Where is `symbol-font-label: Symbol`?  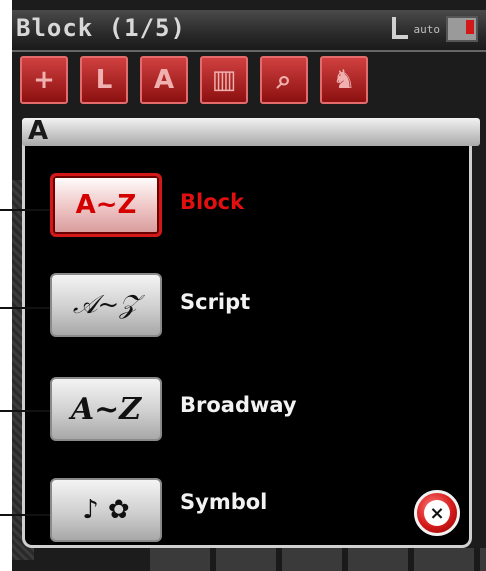
symbol-font-label: Symbol is located at coordinates (224, 502).